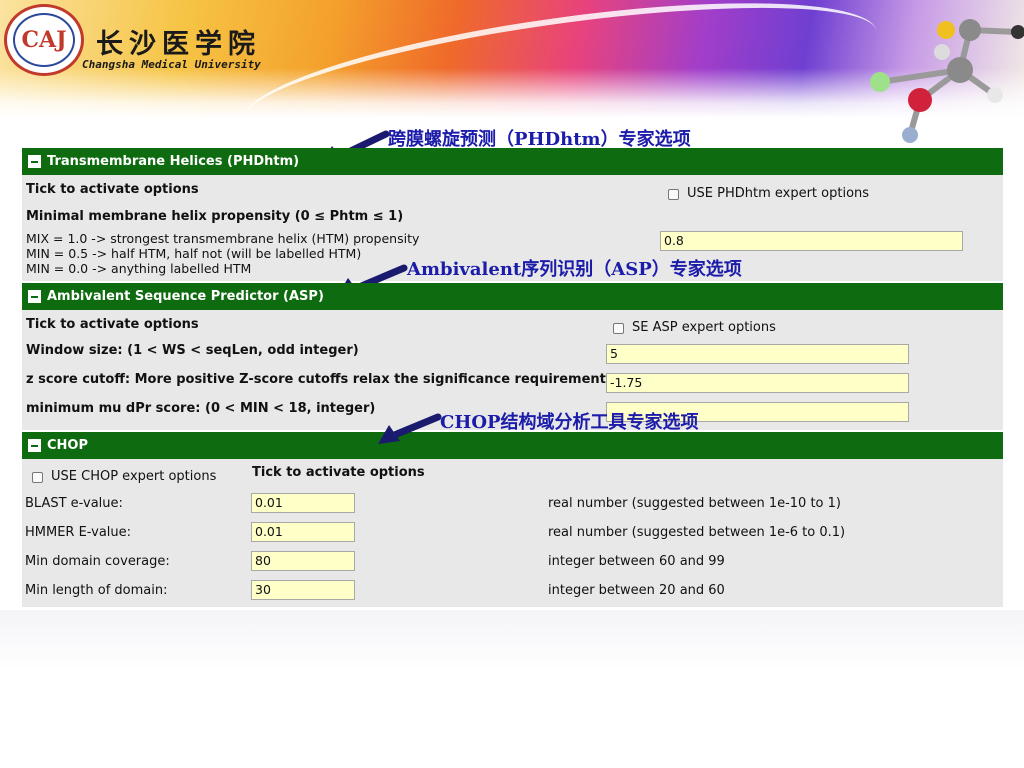  I want to click on chop-checkbox-label: USE CHOP expert options, so click(134, 476).